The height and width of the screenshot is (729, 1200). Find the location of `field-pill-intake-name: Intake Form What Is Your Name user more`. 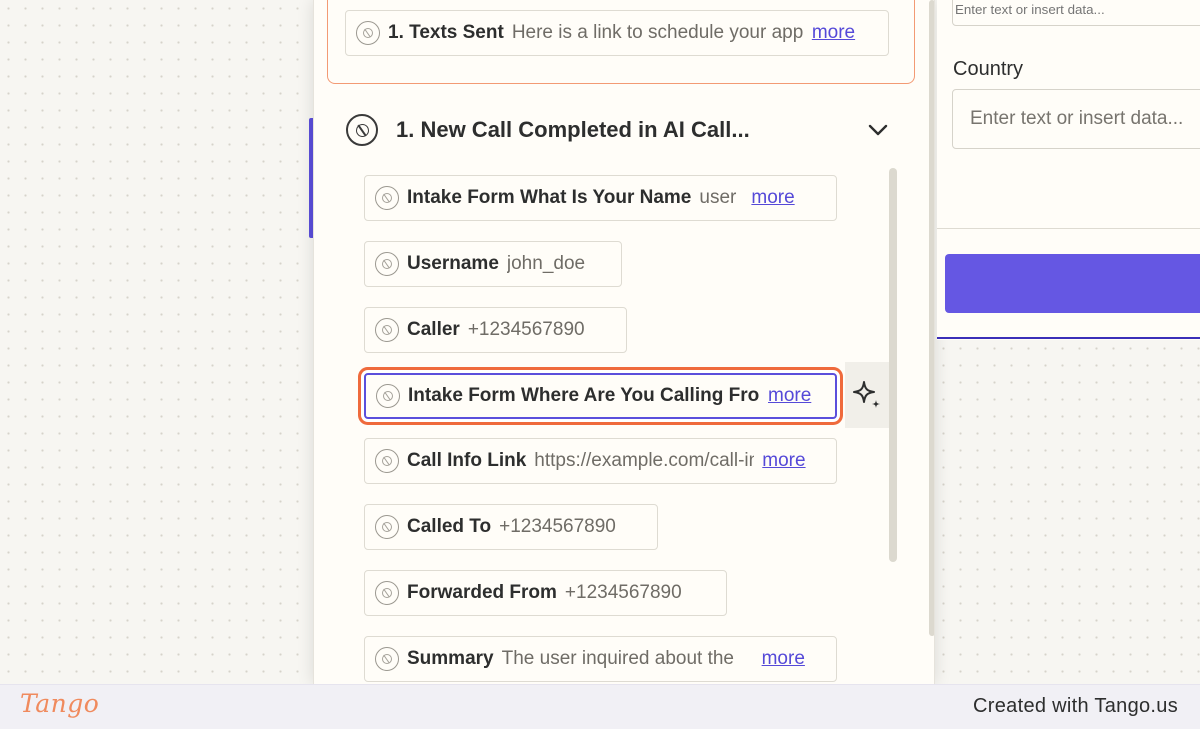

field-pill-intake-name: Intake Form What Is Your Name user more is located at coordinates (600, 198).